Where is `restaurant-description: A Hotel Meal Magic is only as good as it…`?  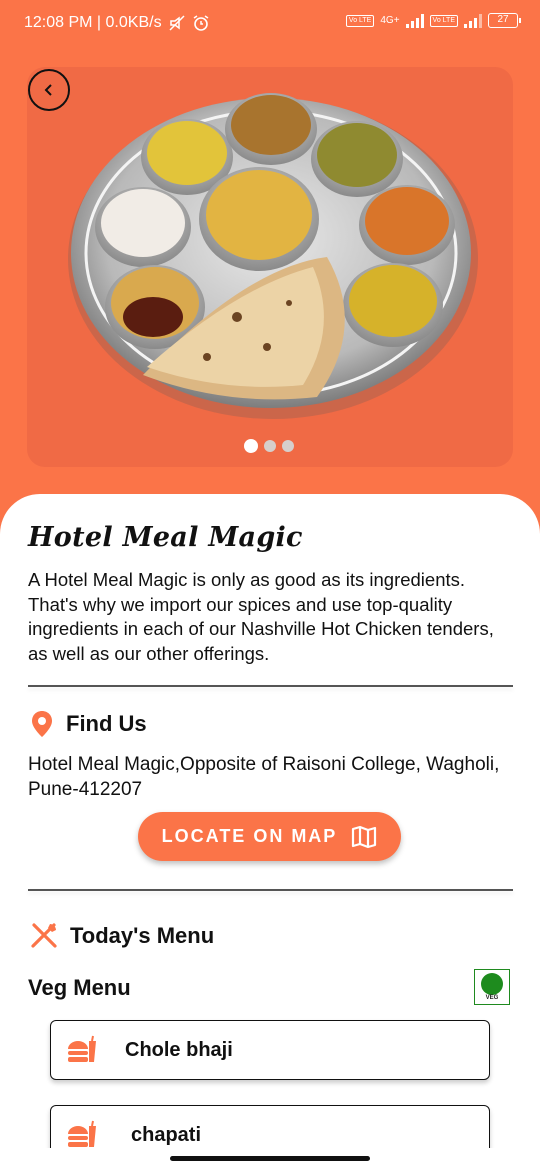 restaurant-description: A Hotel Meal Magic is only as good as it… is located at coordinates (261, 616).